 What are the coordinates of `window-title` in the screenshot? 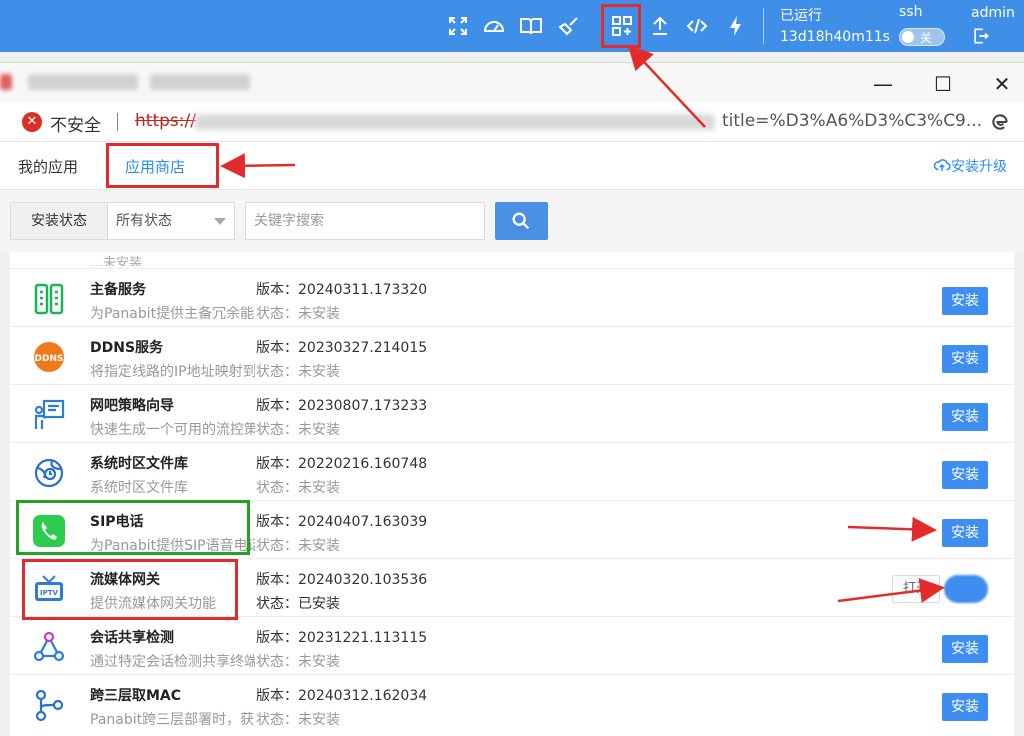 It's located at (200, 82).